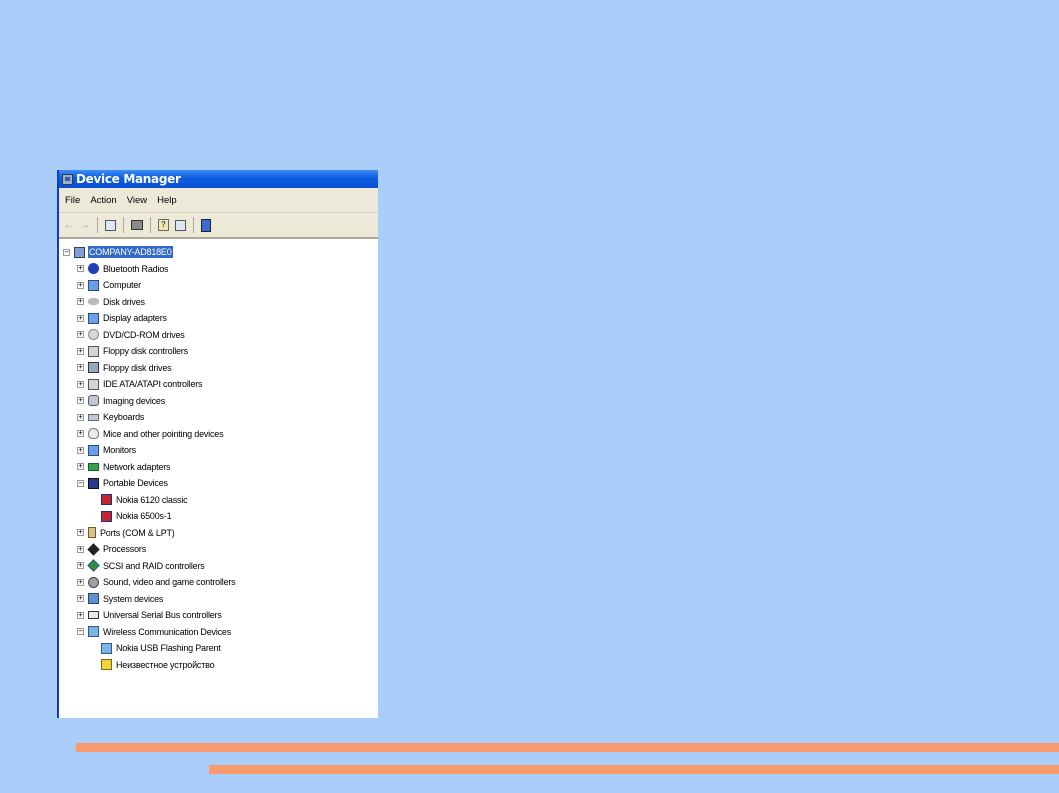 This screenshot has width=1059, height=793. Describe the element at coordinates (93, 318) in the screenshot. I see `display-adapter-icon` at that location.